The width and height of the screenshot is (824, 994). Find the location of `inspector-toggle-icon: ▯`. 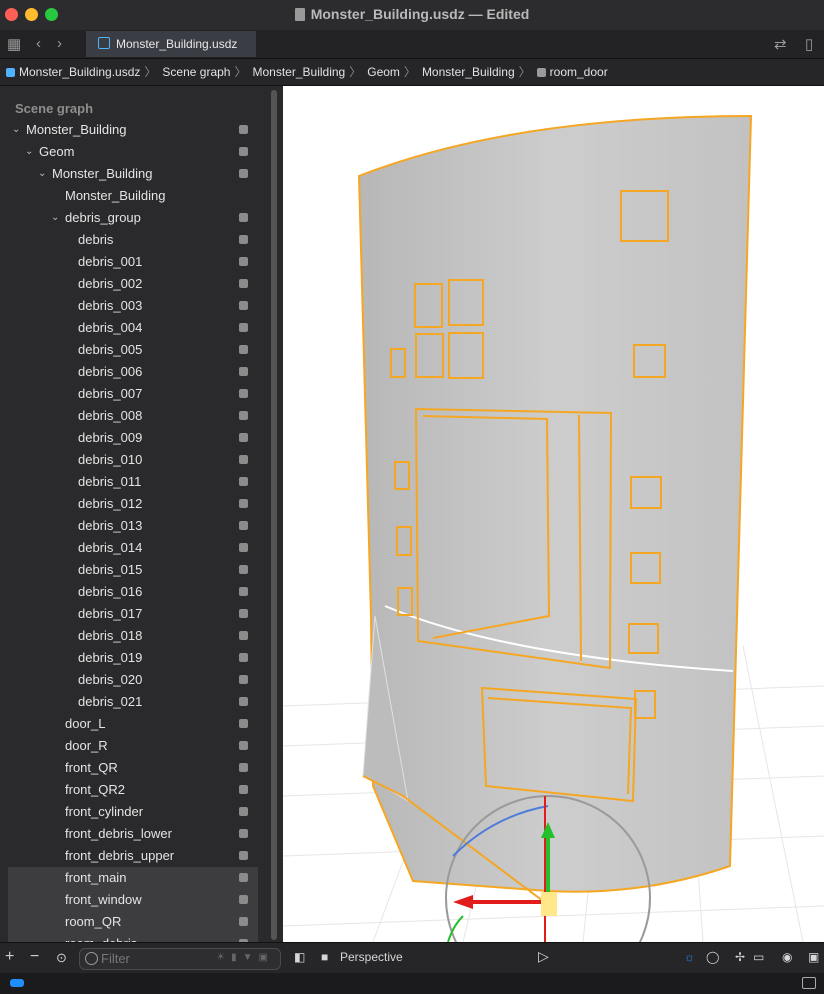

inspector-toggle-icon: ▯ is located at coordinates (809, 44).